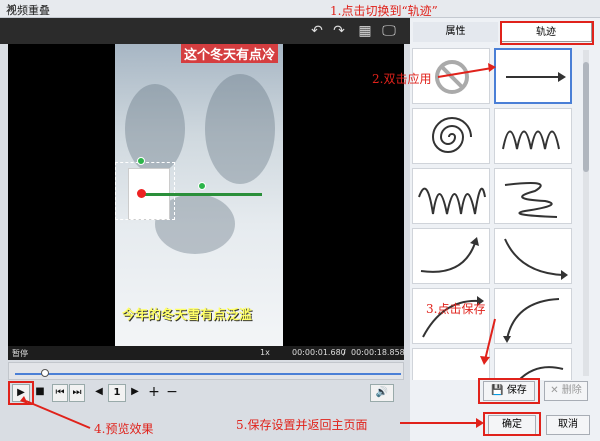  What do you see at coordinates (202, 186) in the screenshot?
I see `track-control-point` at bounding box center [202, 186].